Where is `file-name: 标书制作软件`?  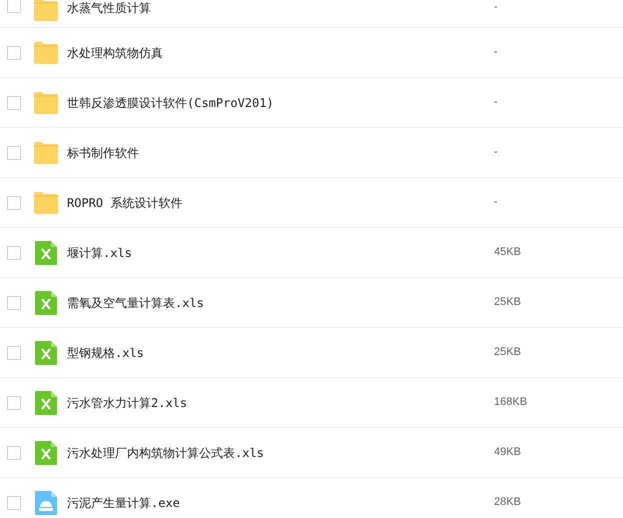 file-name: 标书制作软件 is located at coordinates (277, 153).